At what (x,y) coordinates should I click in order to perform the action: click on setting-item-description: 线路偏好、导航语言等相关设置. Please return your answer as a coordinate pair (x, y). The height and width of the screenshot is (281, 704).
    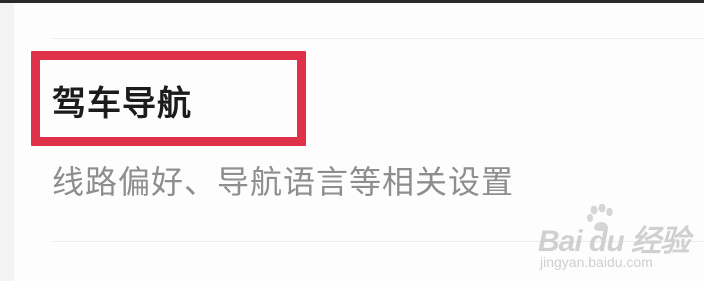
    Looking at the image, I should click on (283, 182).